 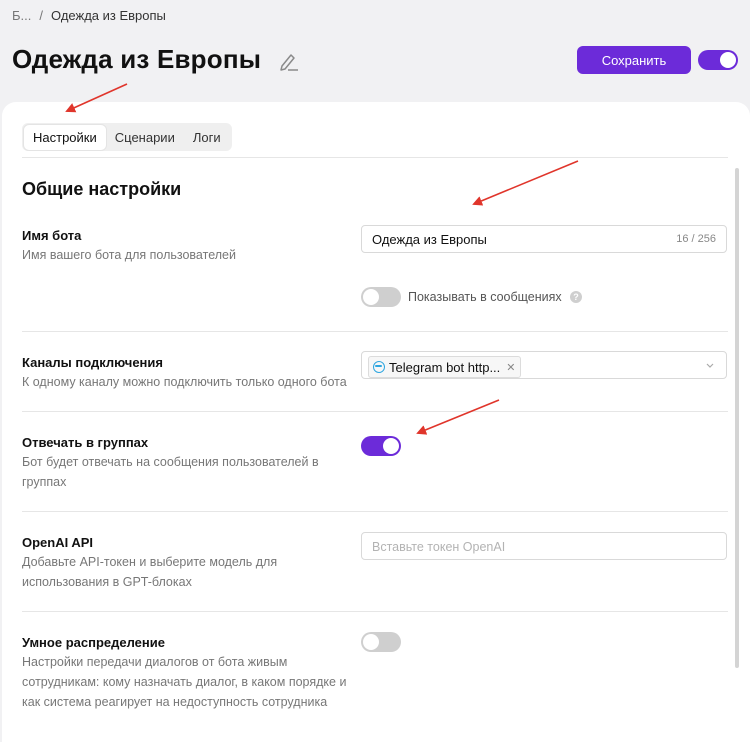 I want to click on chip-remove-icon: ✕, so click(x=510, y=367).